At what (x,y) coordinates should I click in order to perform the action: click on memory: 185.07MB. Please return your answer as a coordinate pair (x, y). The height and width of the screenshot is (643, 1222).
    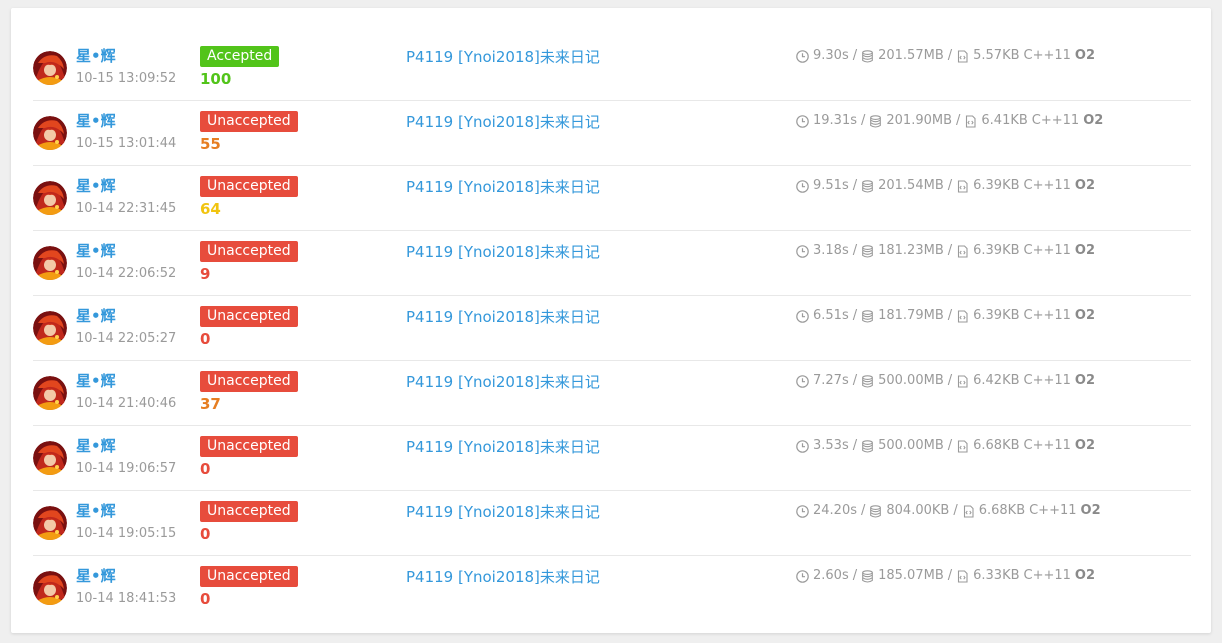
    Looking at the image, I should click on (911, 575).